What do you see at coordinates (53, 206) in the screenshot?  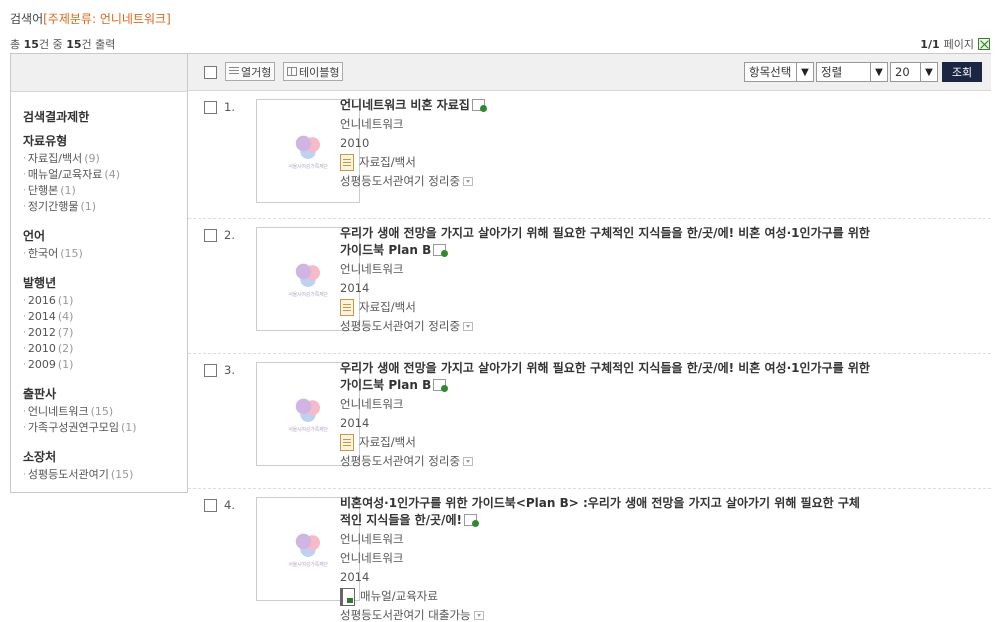 I see `filter-item-label: 정기간행물` at bounding box center [53, 206].